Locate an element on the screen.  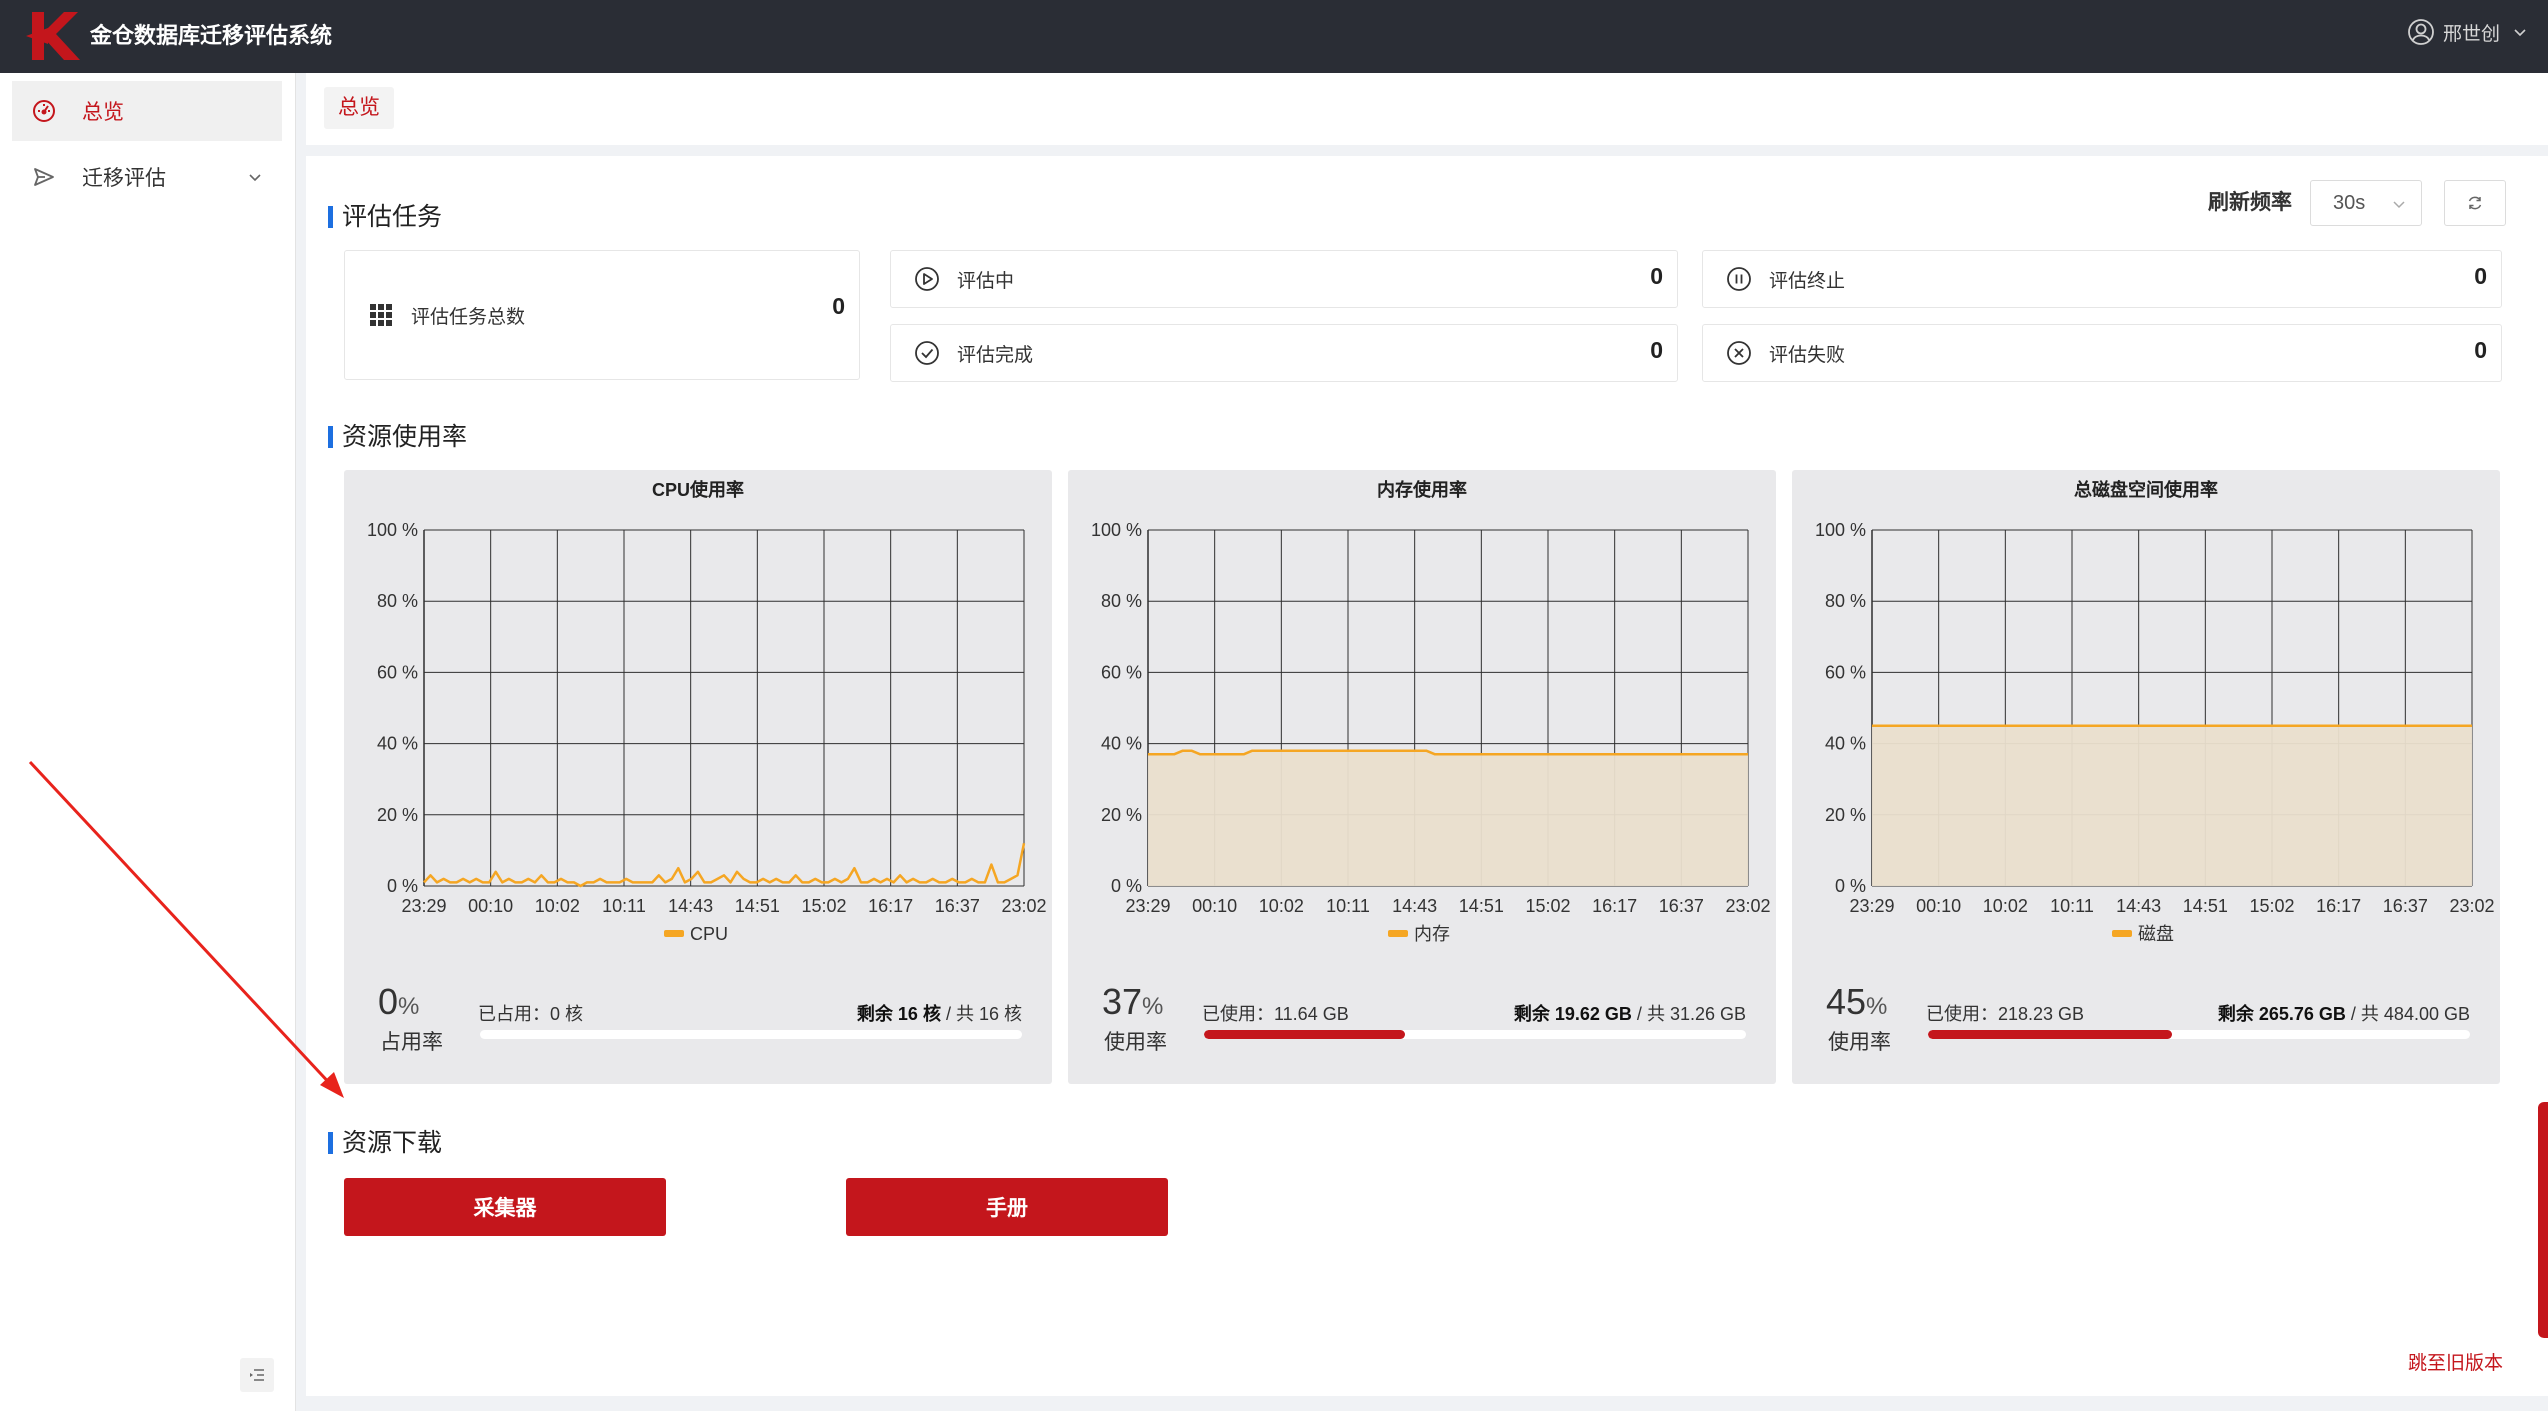
x-tick-label: 16:37 is located at coordinates (2405, 906).